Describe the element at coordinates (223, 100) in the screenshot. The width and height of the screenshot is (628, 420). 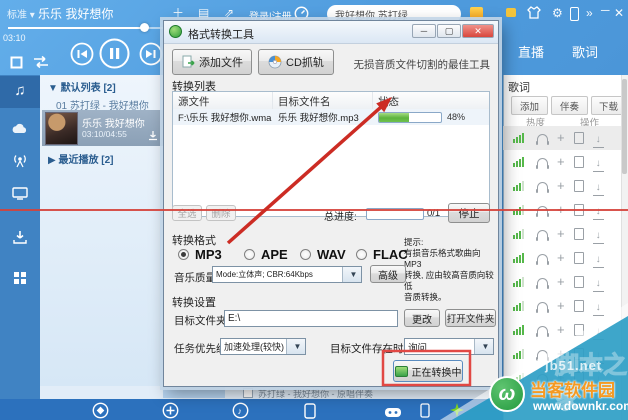
I see `header-source: 源文件` at that location.